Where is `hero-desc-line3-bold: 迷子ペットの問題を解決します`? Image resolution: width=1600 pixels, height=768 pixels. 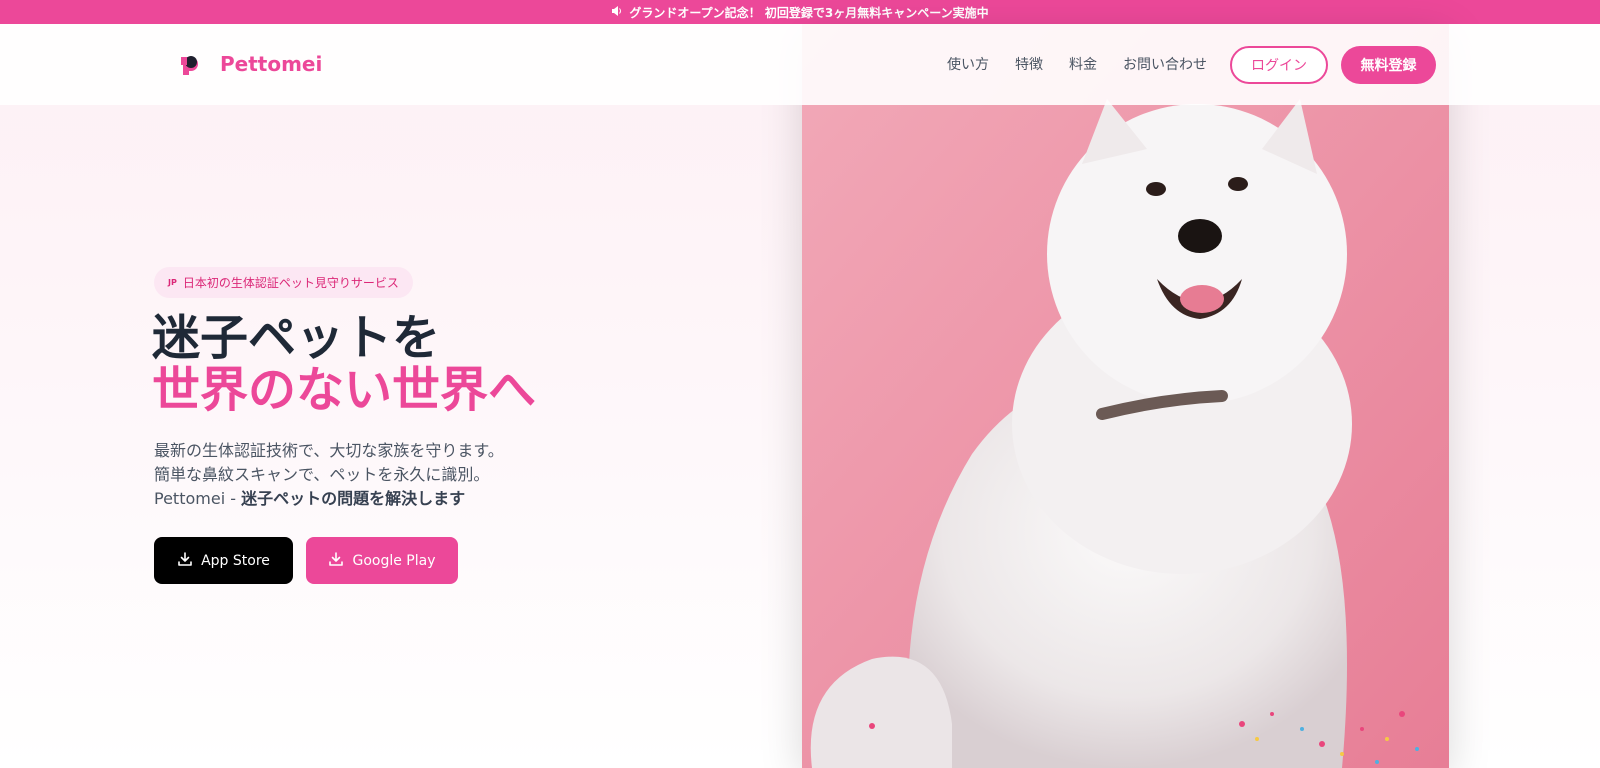 hero-desc-line3-bold: 迷子ペットの問題を解決します is located at coordinates (353, 498).